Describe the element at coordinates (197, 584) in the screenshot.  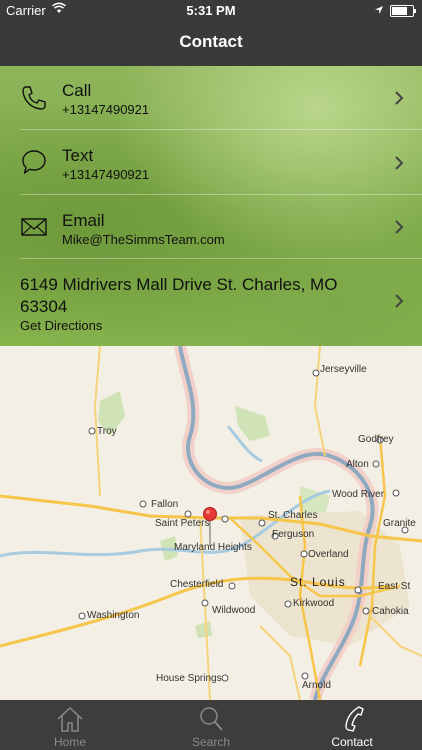
I see `map-label-chesterfield: Chesterfield` at that location.